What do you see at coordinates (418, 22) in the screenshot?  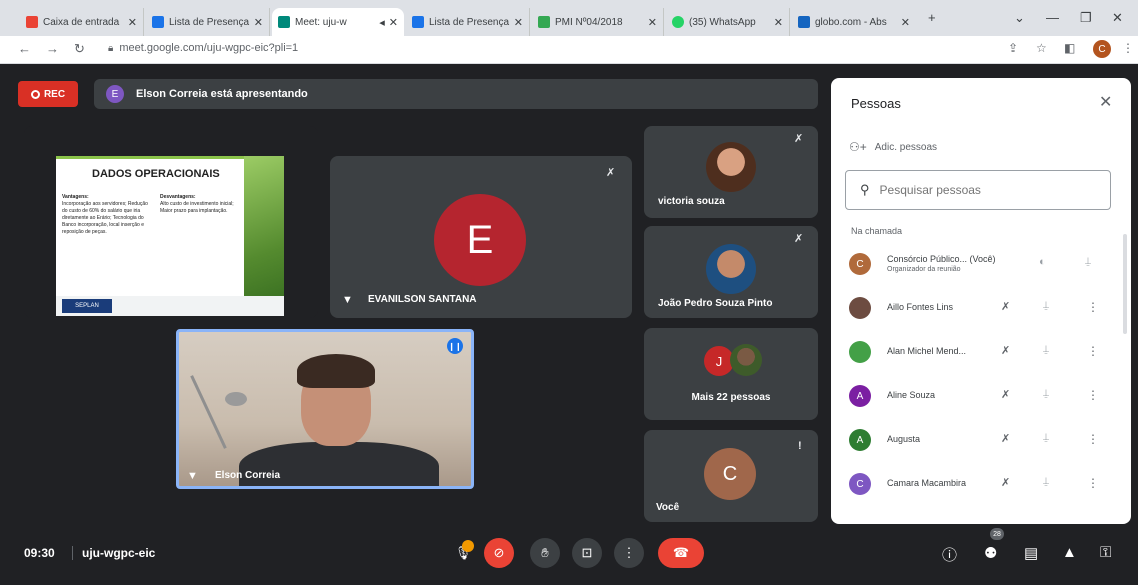 I see `sheets-icon` at bounding box center [418, 22].